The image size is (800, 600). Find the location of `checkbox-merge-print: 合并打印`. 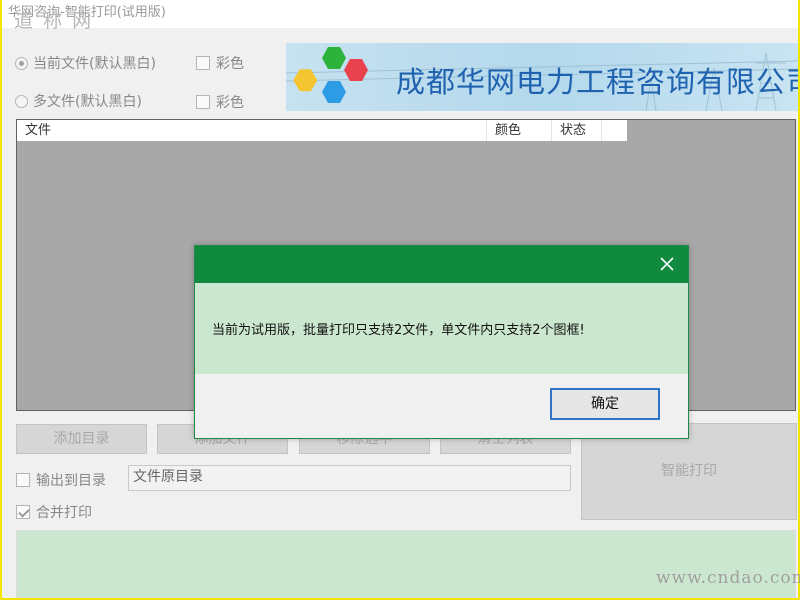

checkbox-merge-print: 合并打印 is located at coordinates (54, 512).